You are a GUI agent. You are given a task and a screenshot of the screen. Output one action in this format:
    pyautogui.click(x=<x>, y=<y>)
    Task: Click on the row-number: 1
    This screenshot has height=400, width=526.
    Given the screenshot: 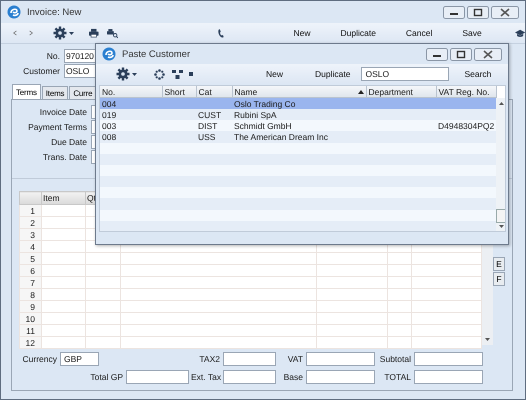 What is the action you would take?
    pyautogui.click(x=31, y=210)
    